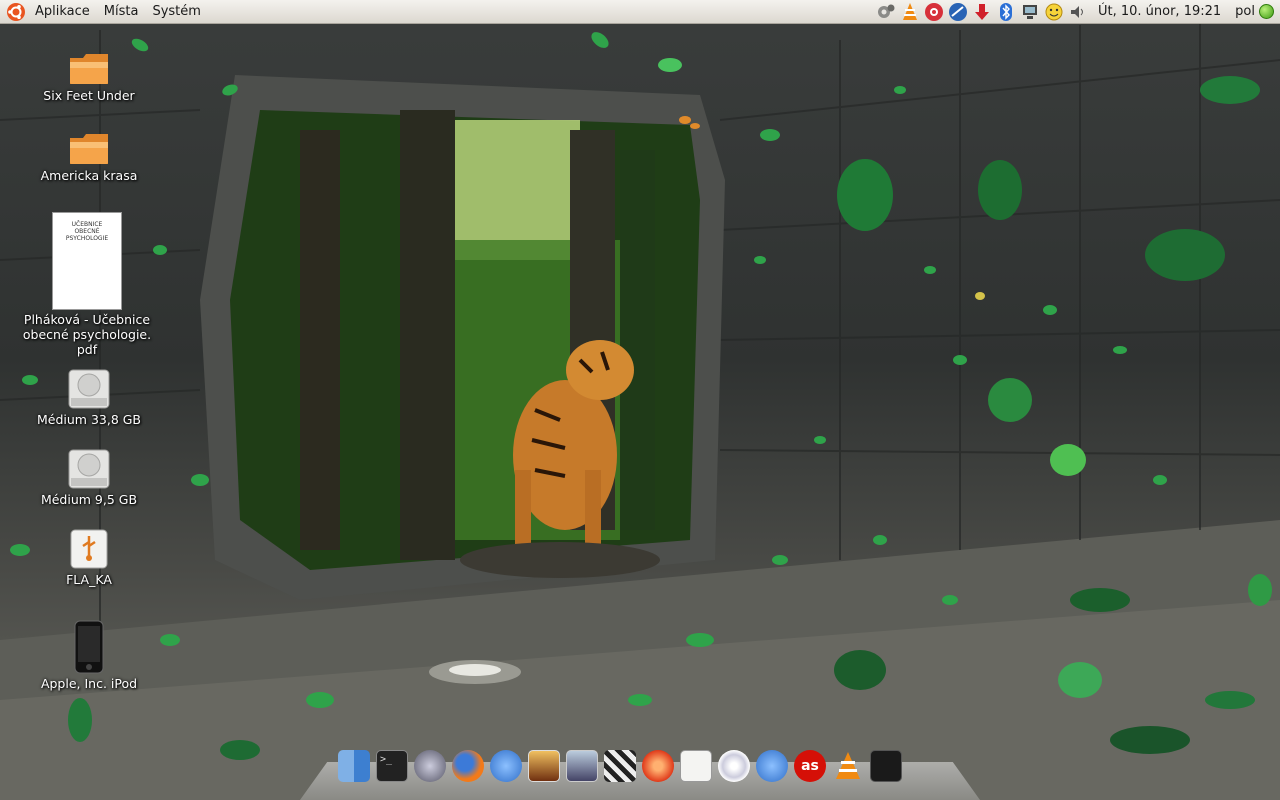 This screenshot has width=1280, height=800. What do you see at coordinates (89, 175) in the screenshot?
I see `desktop-icon-label: Americka krasa` at bounding box center [89, 175].